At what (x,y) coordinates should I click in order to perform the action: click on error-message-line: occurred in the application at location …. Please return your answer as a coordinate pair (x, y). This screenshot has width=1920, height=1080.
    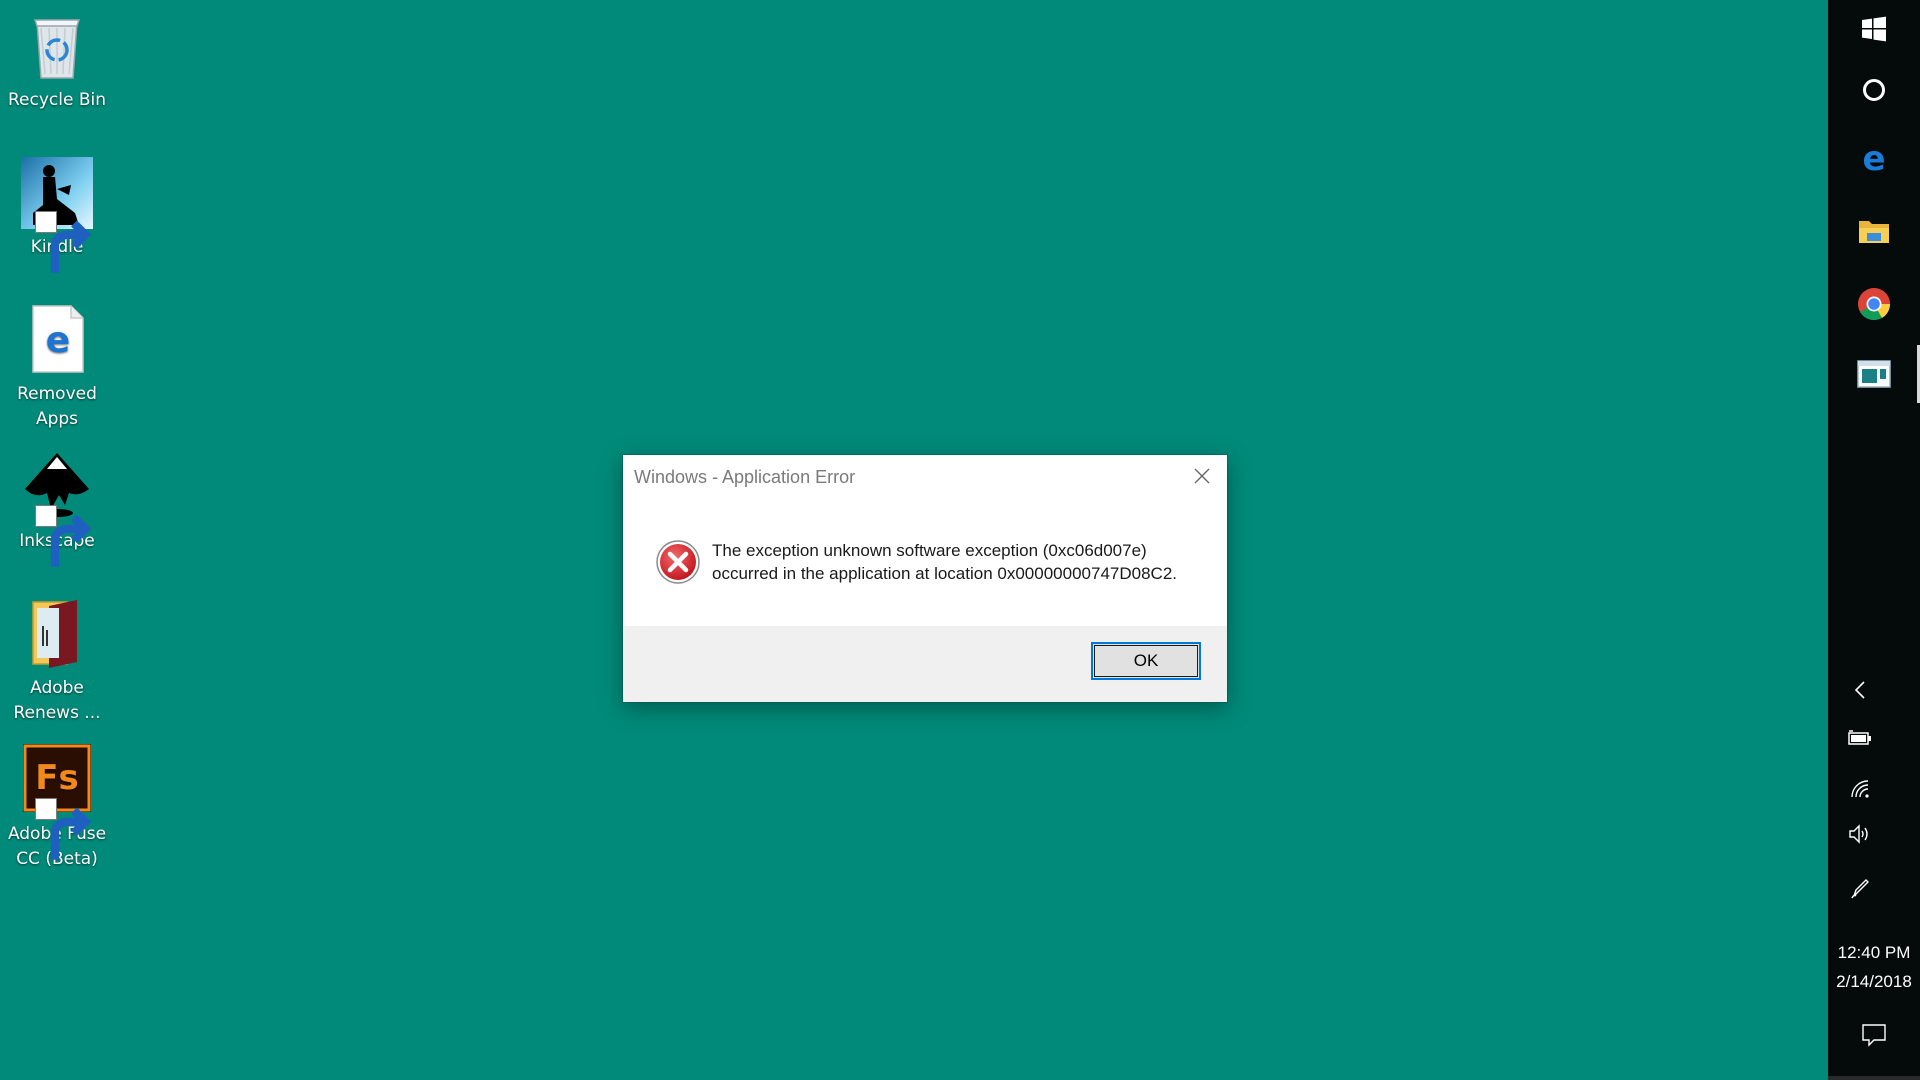
    Looking at the image, I should click on (944, 573).